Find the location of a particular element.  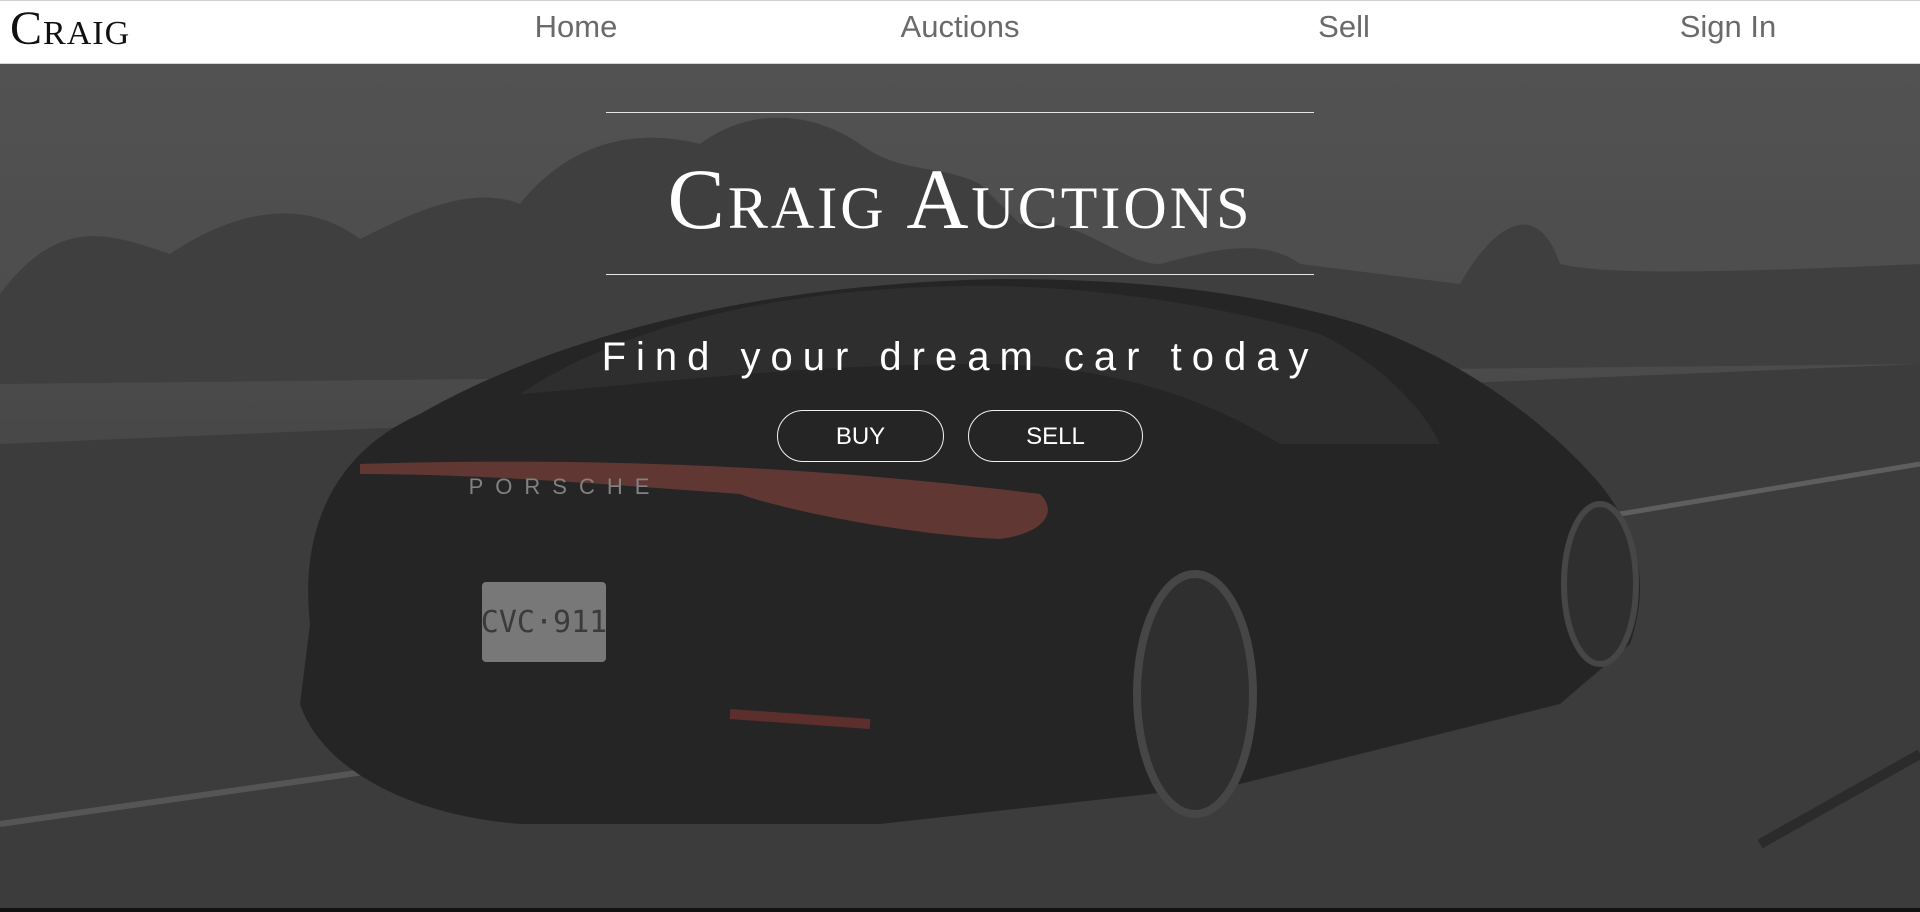

nav-sell-link: Sell is located at coordinates (1344, 27).